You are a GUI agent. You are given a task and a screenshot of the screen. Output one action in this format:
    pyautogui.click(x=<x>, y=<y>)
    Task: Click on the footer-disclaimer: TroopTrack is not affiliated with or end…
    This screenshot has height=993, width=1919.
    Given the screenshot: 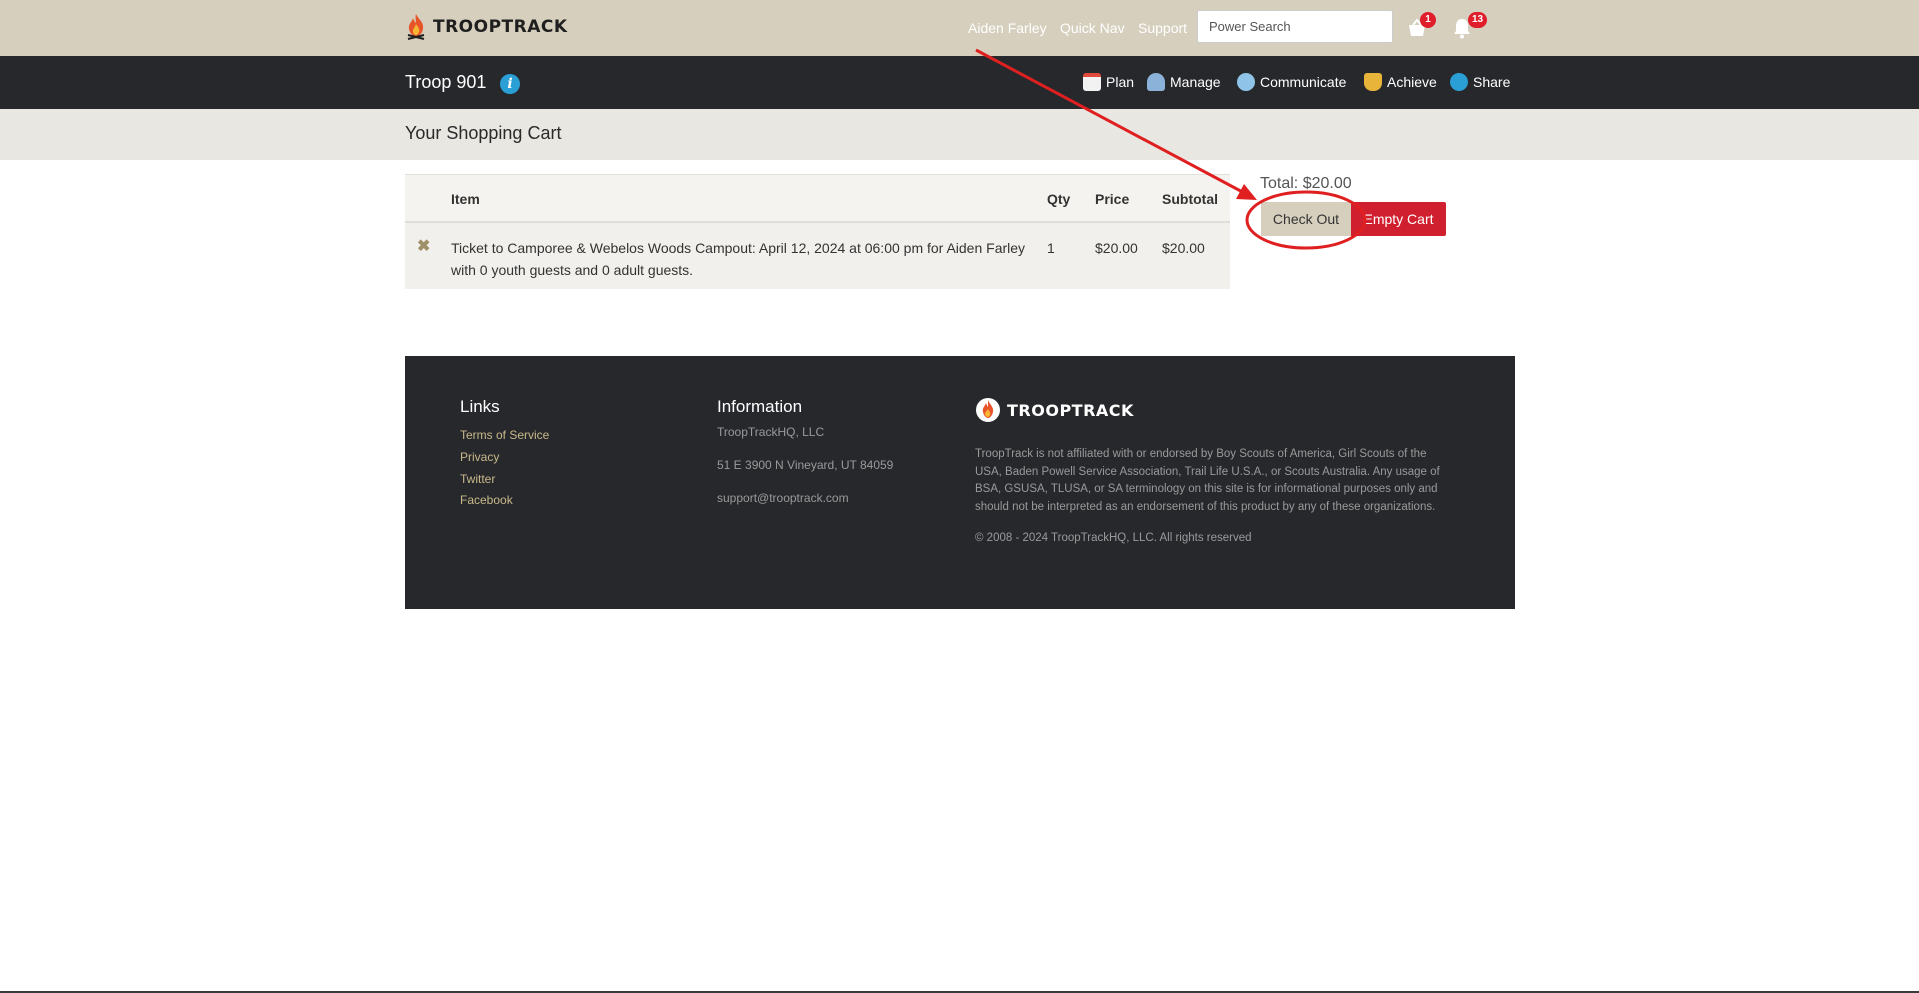 What is the action you would take?
    pyautogui.click(x=1207, y=480)
    